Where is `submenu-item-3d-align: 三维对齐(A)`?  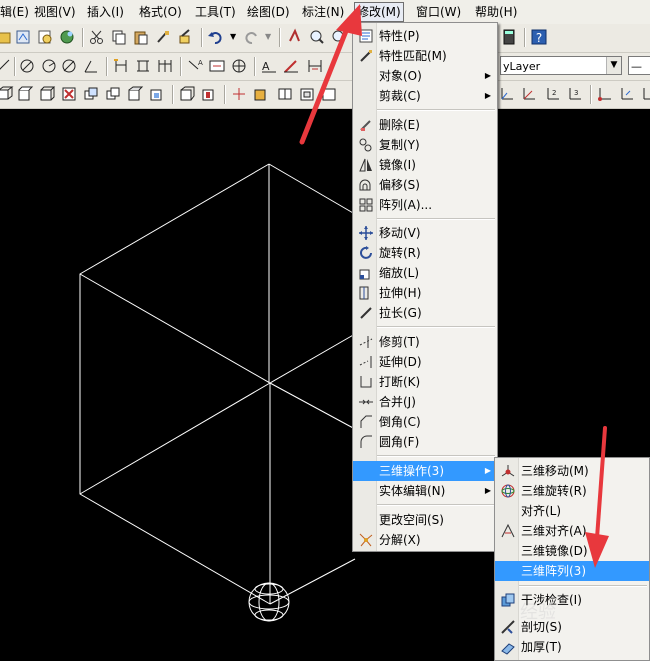 submenu-item-3d-align: 三维对齐(A) is located at coordinates (572, 531).